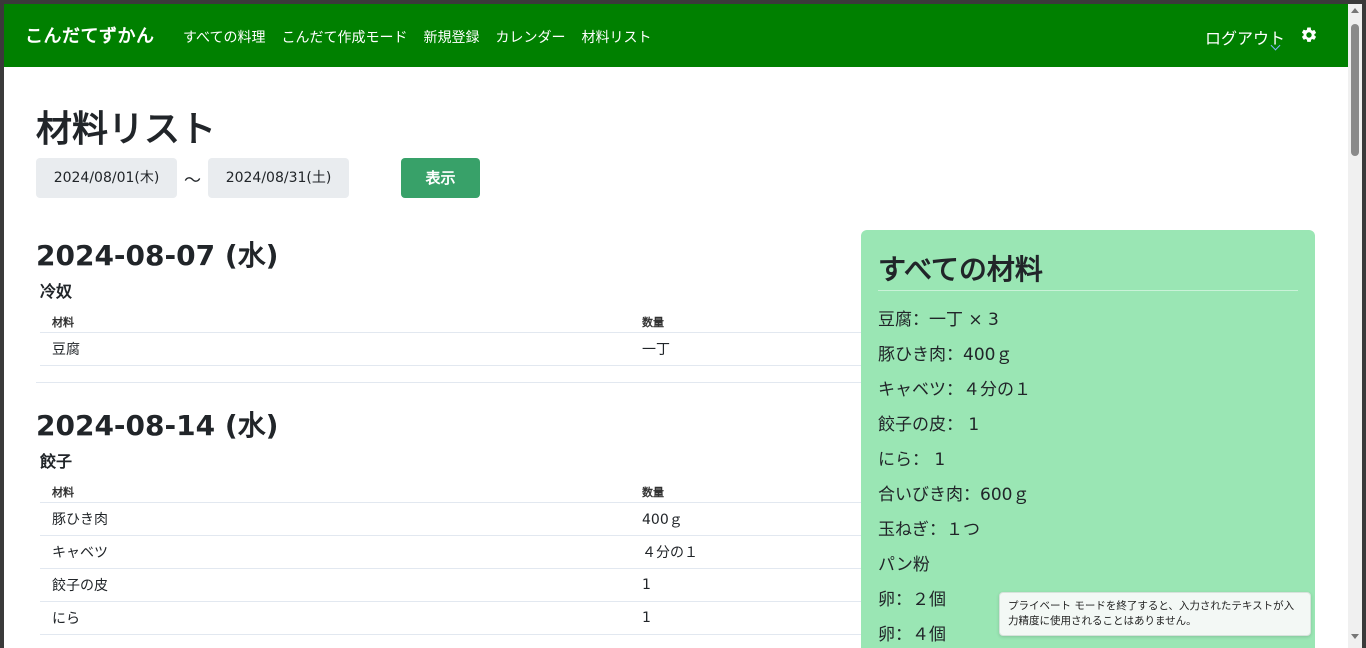 Image resolution: width=1366 pixels, height=648 pixels. What do you see at coordinates (1355, 326) in the screenshot?
I see `vertical-scrollbar` at bounding box center [1355, 326].